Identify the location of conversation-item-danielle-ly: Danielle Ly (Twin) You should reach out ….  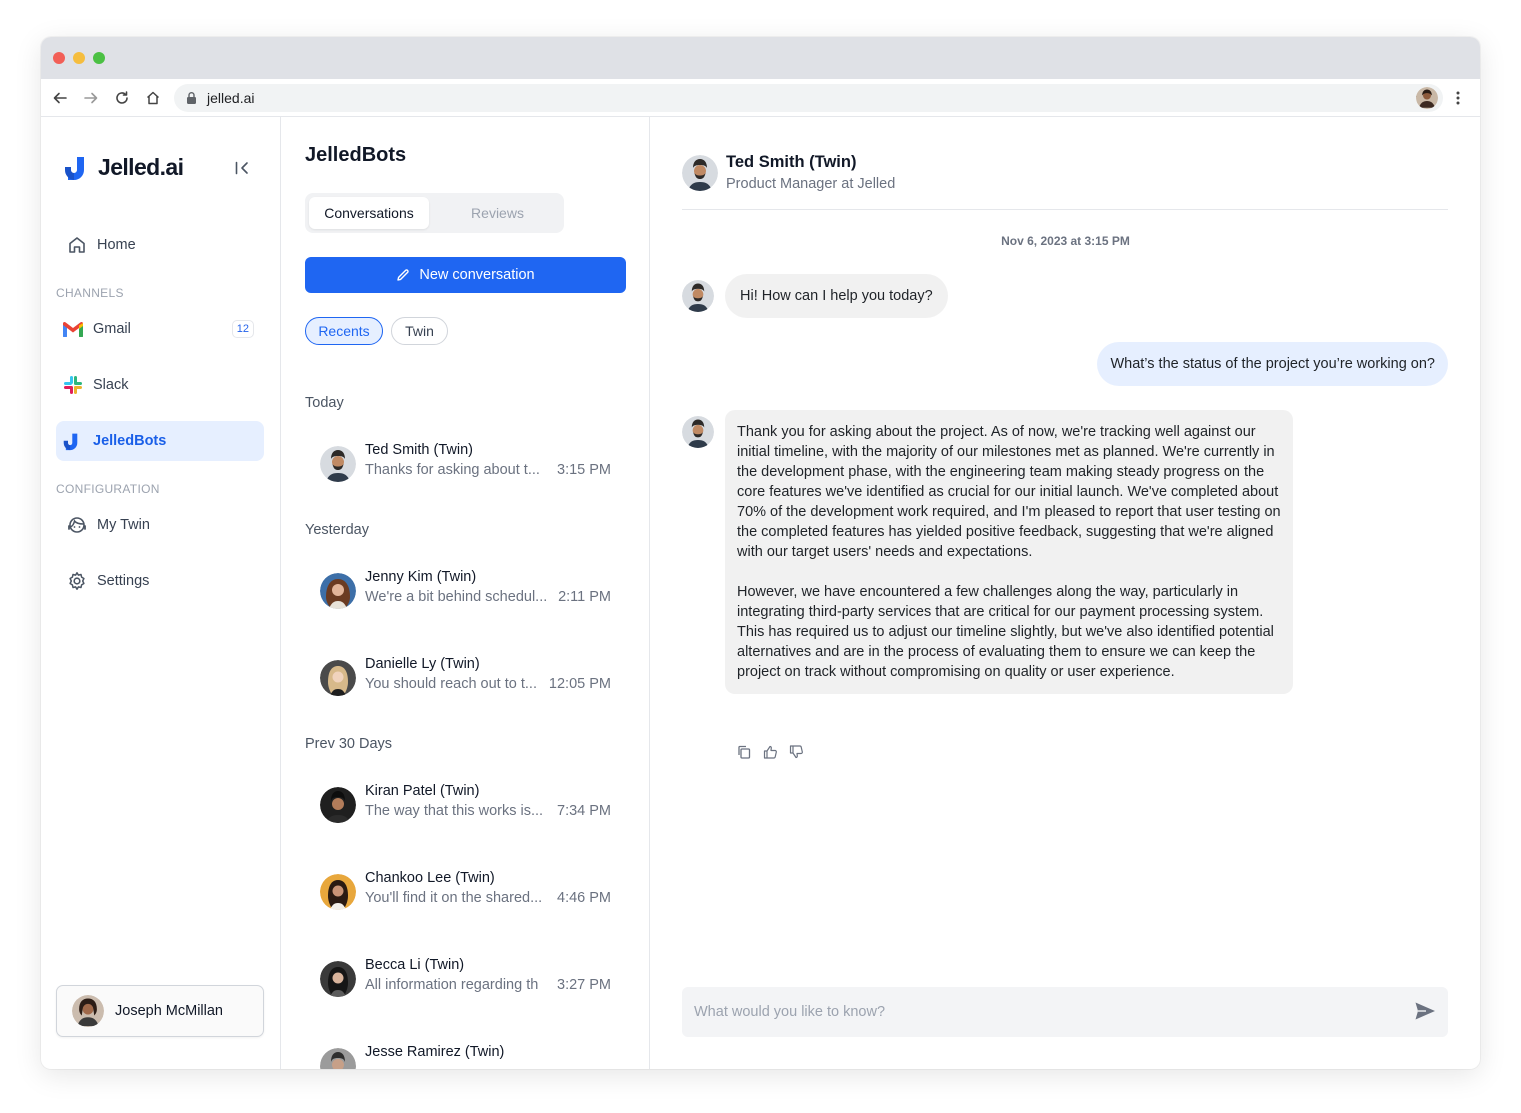
(470, 678).